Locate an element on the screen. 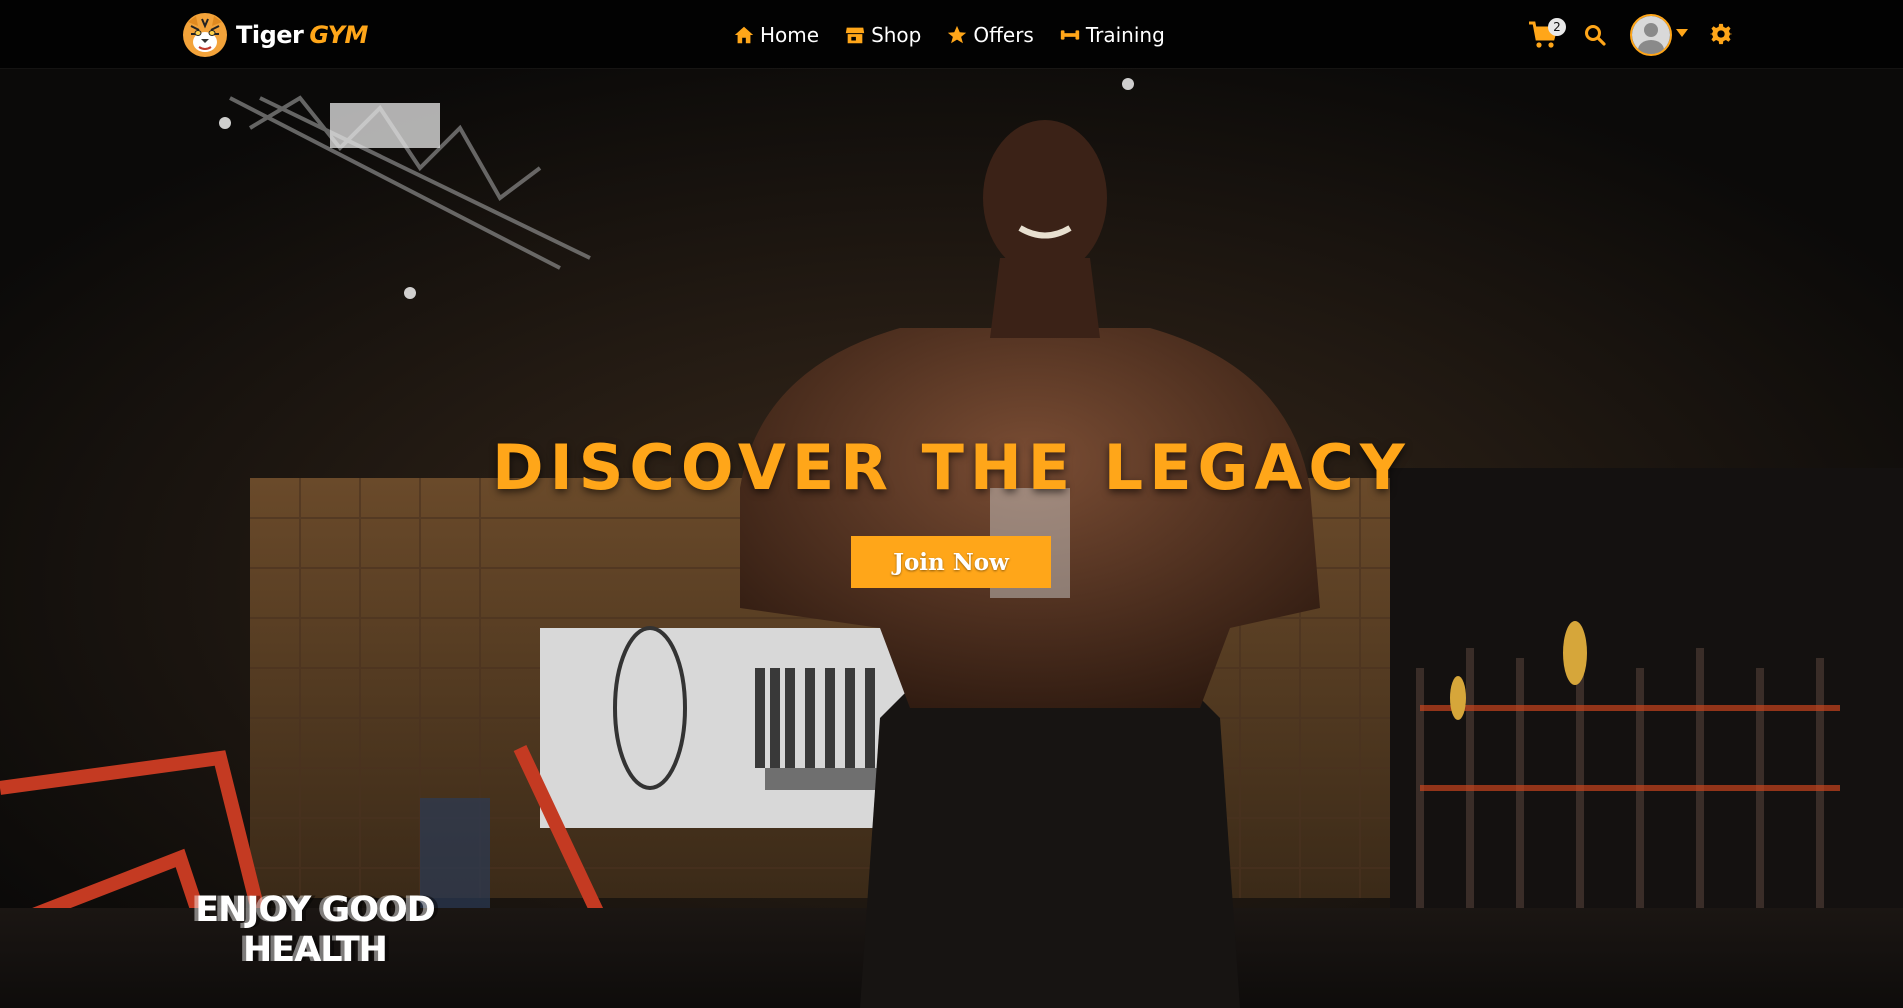  home-icon is located at coordinates (744, 35).